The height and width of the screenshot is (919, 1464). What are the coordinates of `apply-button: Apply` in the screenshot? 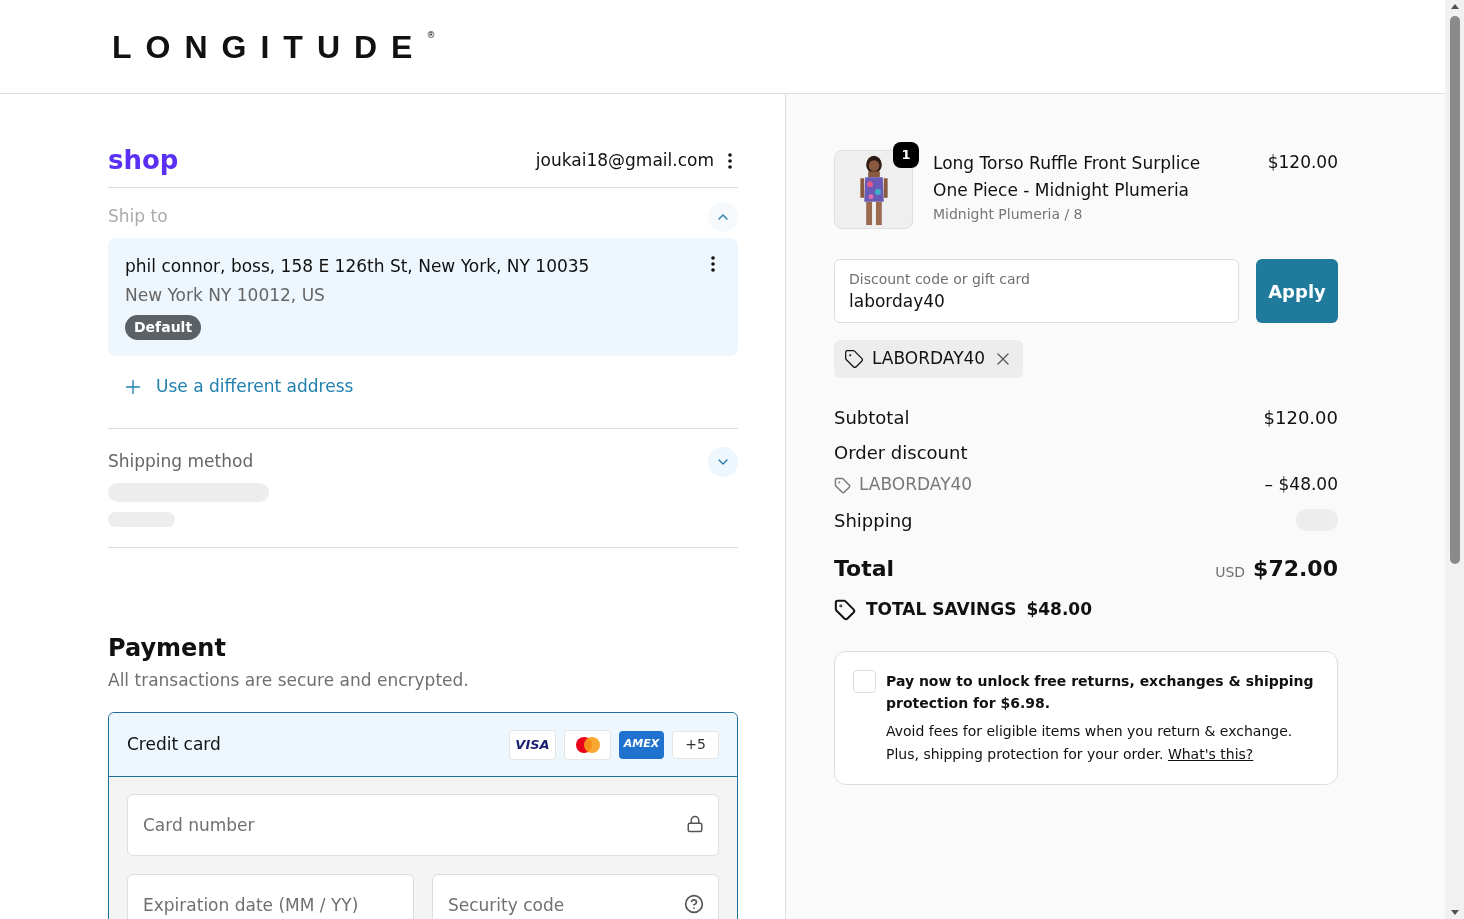 It's located at (1297, 291).